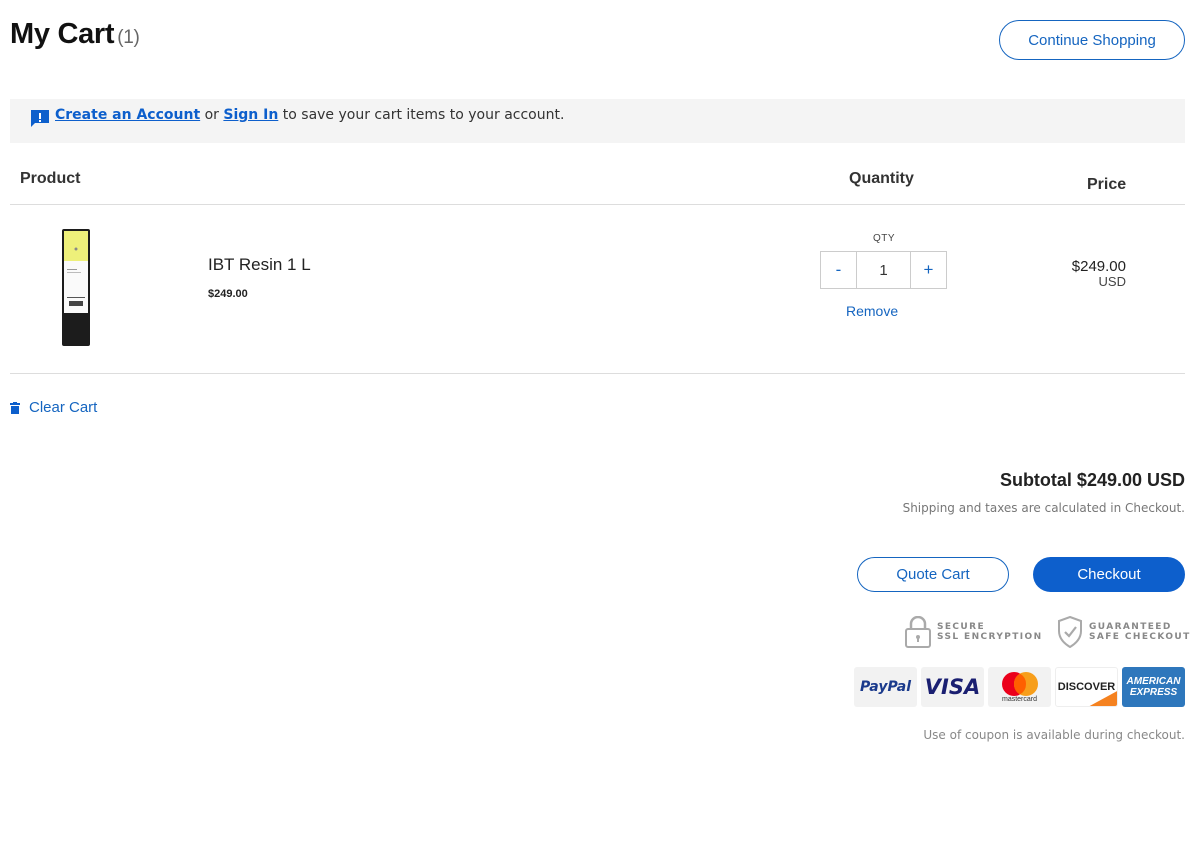 The width and height of the screenshot is (1195, 854). I want to click on discover-logo-text: DISCOVER, so click(1086, 687).